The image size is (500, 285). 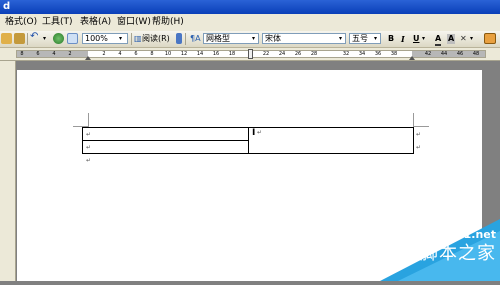 What do you see at coordinates (438, 40) in the screenshot?
I see `font-color-button: A` at bounding box center [438, 40].